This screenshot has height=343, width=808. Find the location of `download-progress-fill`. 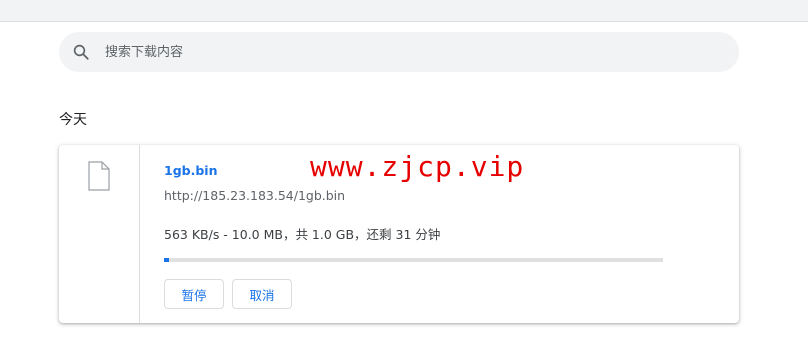

download-progress-fill is located at coordinates (166, 260).